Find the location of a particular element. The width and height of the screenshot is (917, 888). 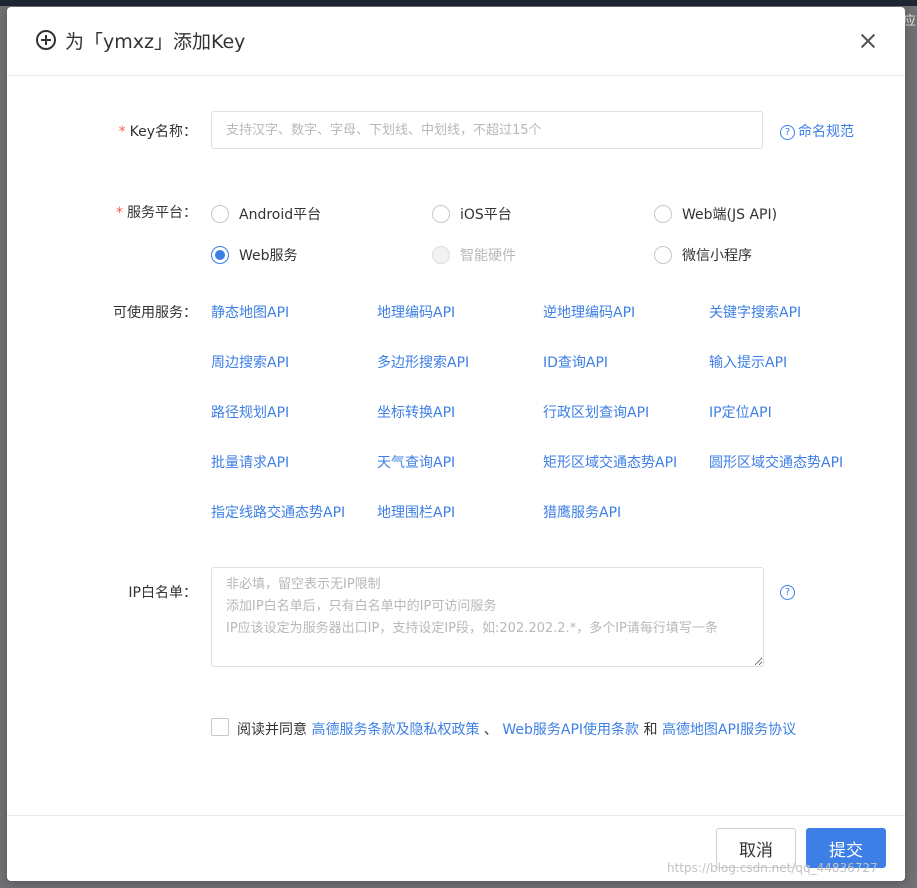

radio-smart-hardware: 智能硬件 is located at coordinates (474, 255).